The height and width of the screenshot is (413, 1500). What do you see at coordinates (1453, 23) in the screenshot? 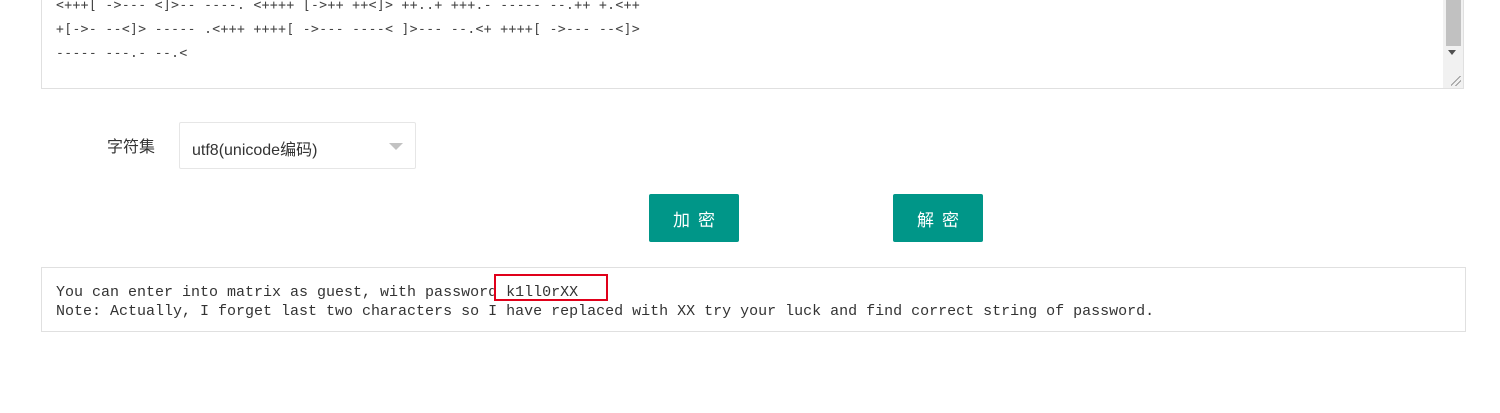
I see `scrollbar-thumb` at bounding box center [1453, 23].